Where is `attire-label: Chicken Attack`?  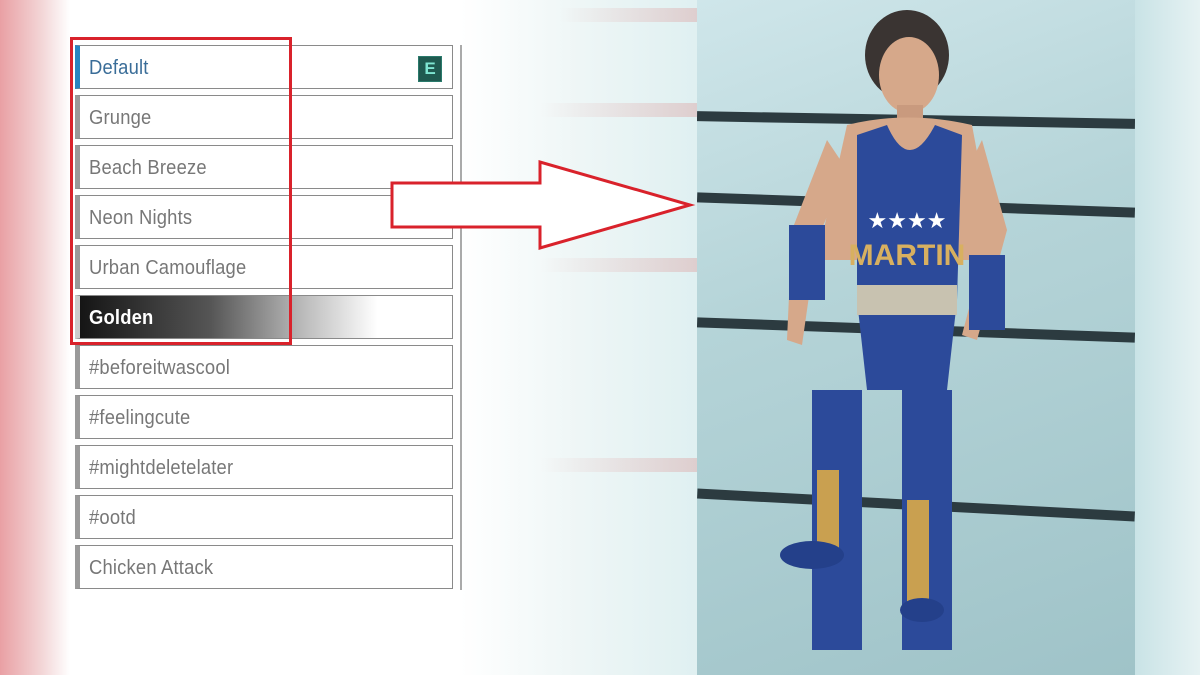
attire-label: Chicken Attack is located at coordinates (151, 568).